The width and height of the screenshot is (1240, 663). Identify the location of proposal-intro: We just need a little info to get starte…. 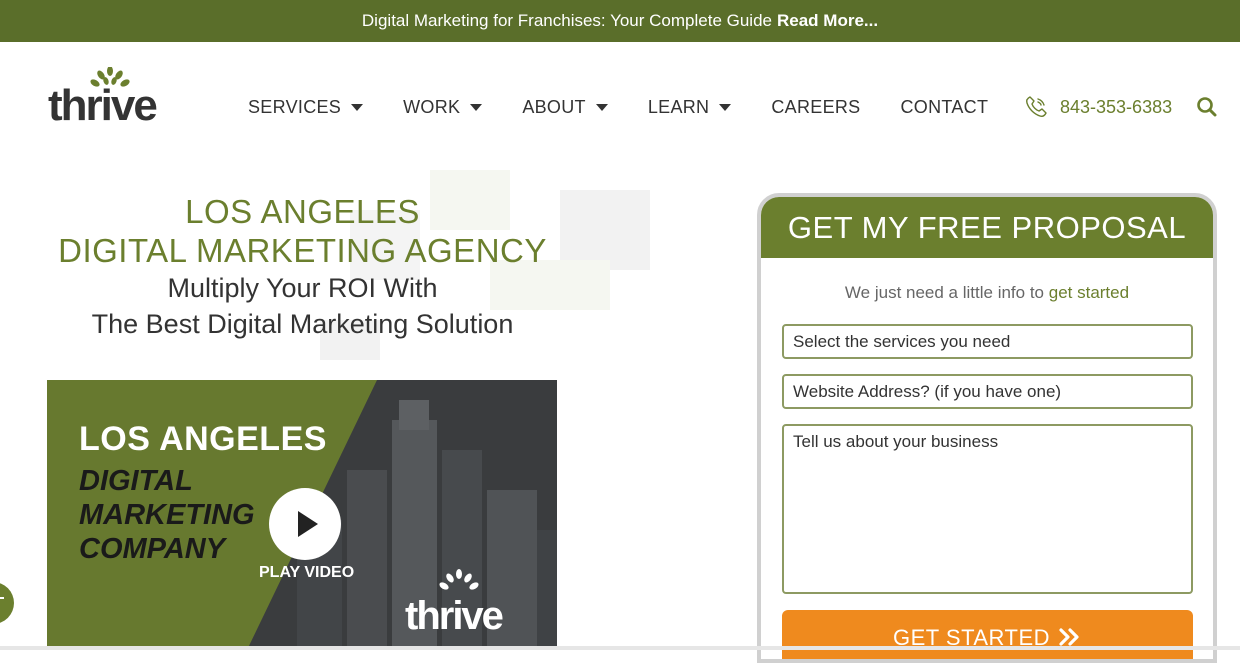
(987, 293).